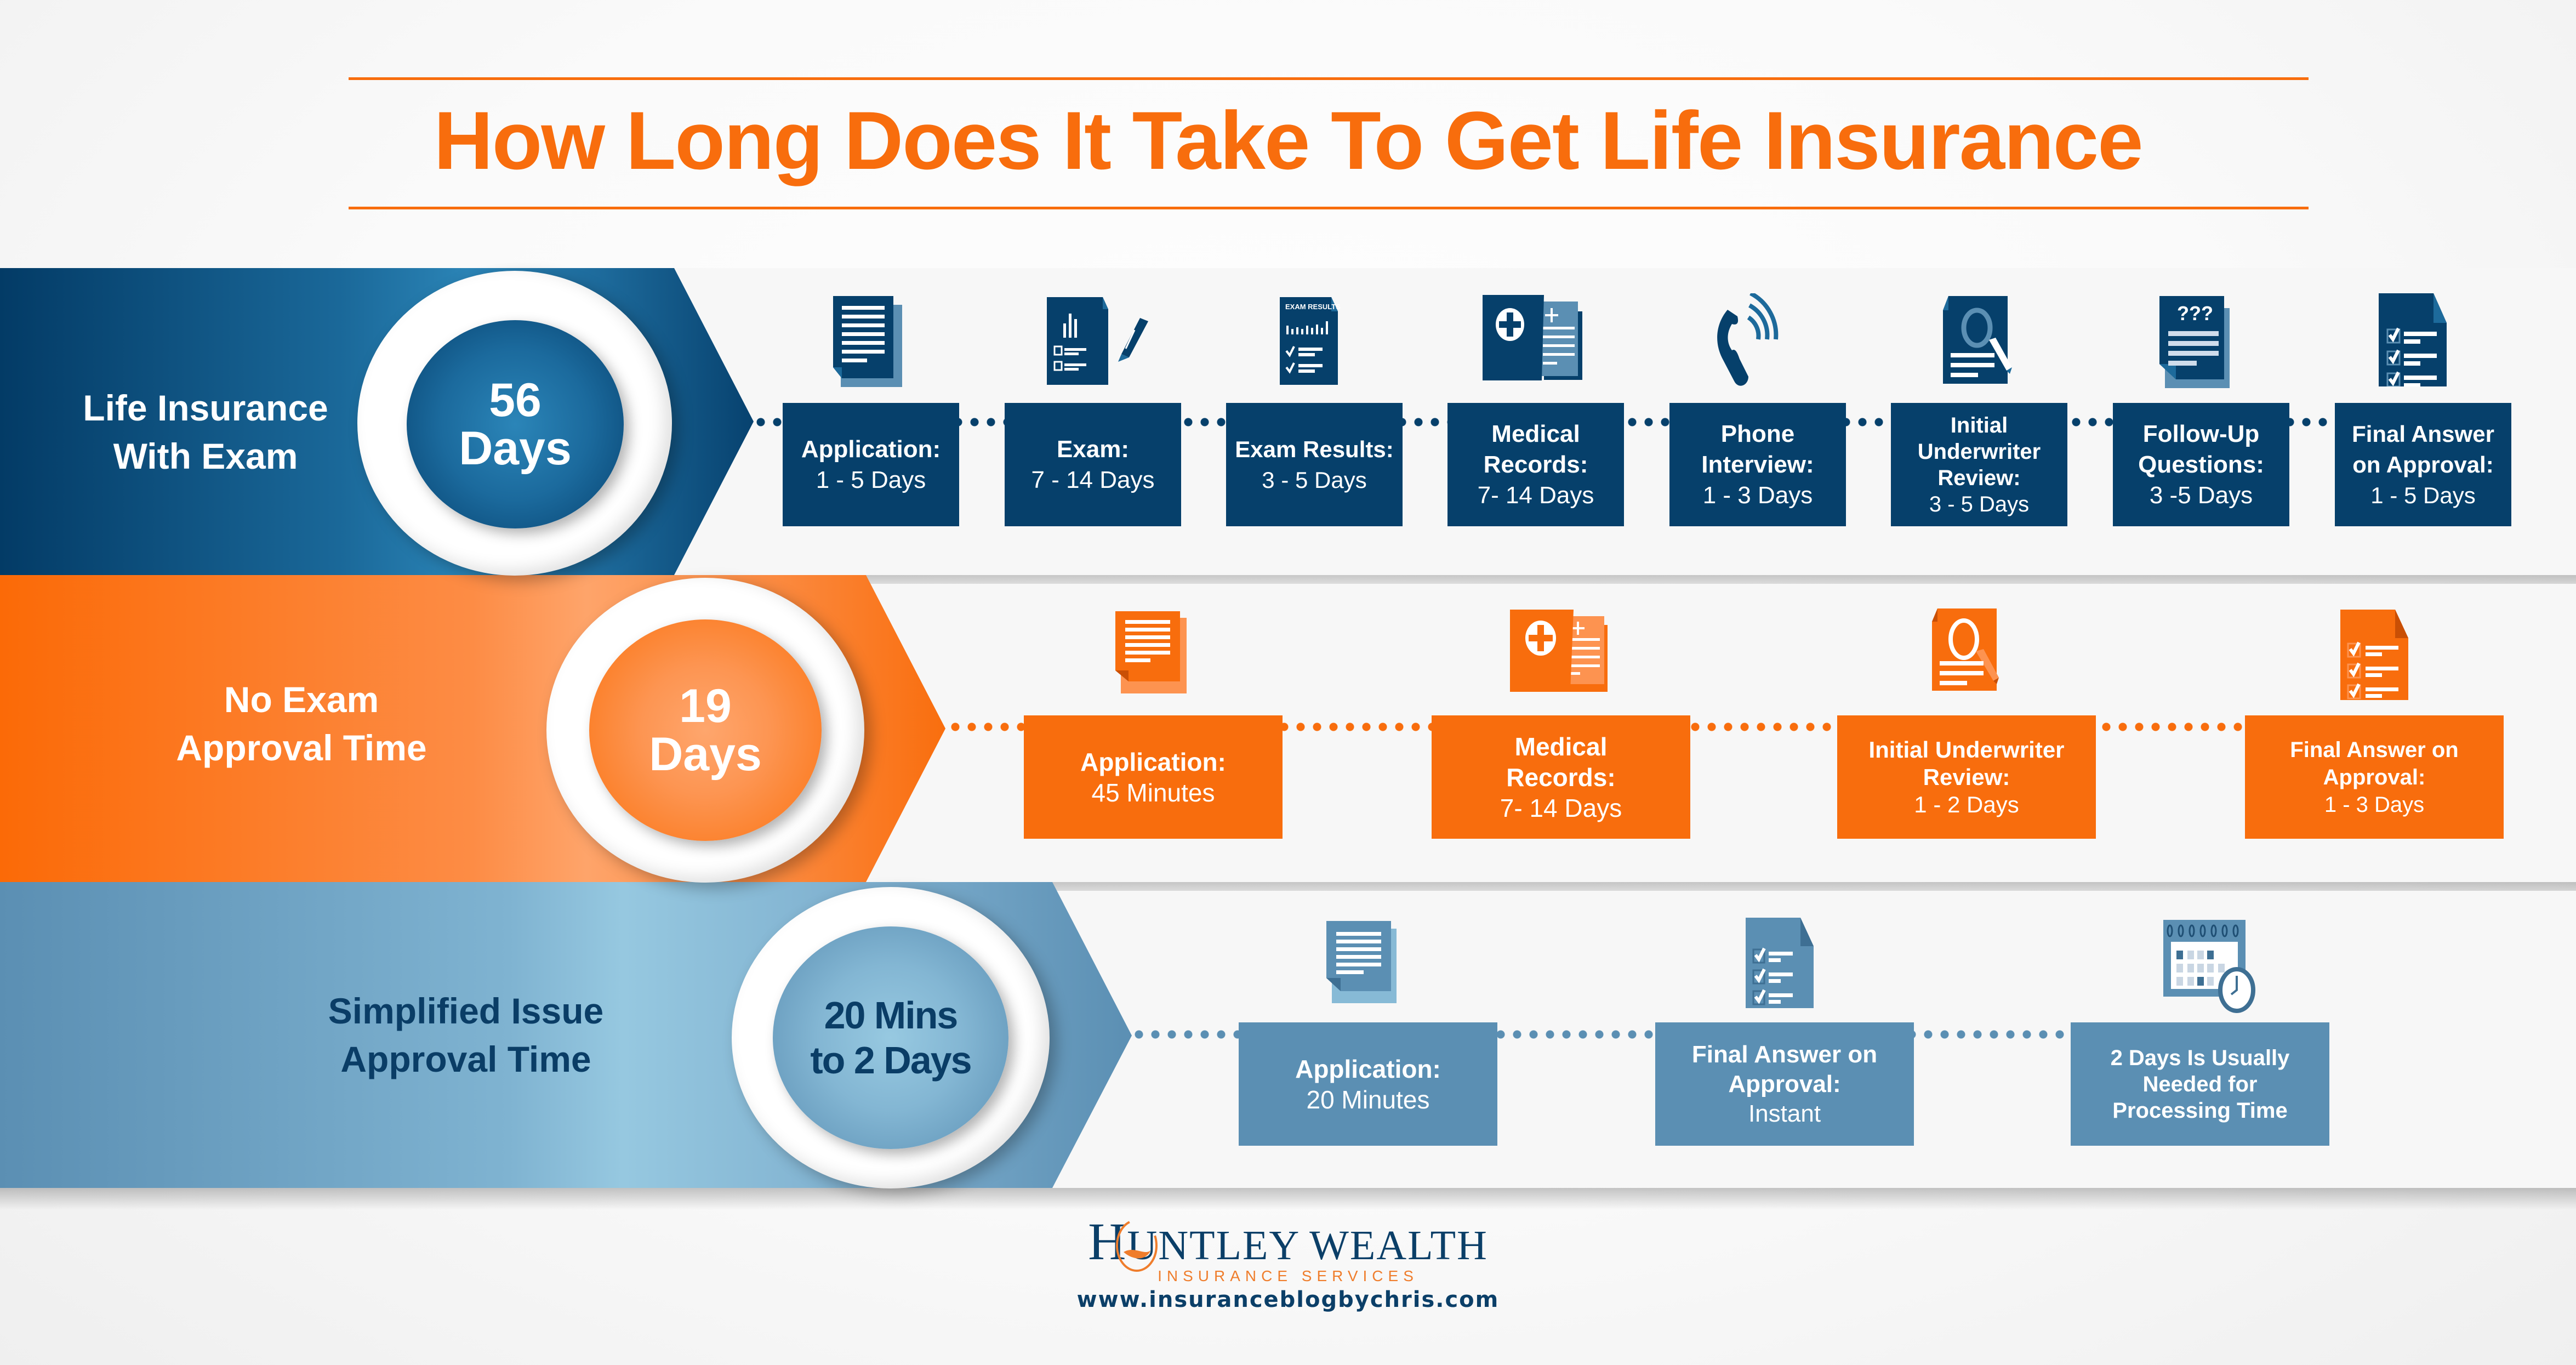 The width and height of the screenshot is (2576, 1365). What do you see at coordinates (1368, 1099) in the screenshot?
I see `step-duration: 20 Minutes` at bounding box center [1368, 1099].